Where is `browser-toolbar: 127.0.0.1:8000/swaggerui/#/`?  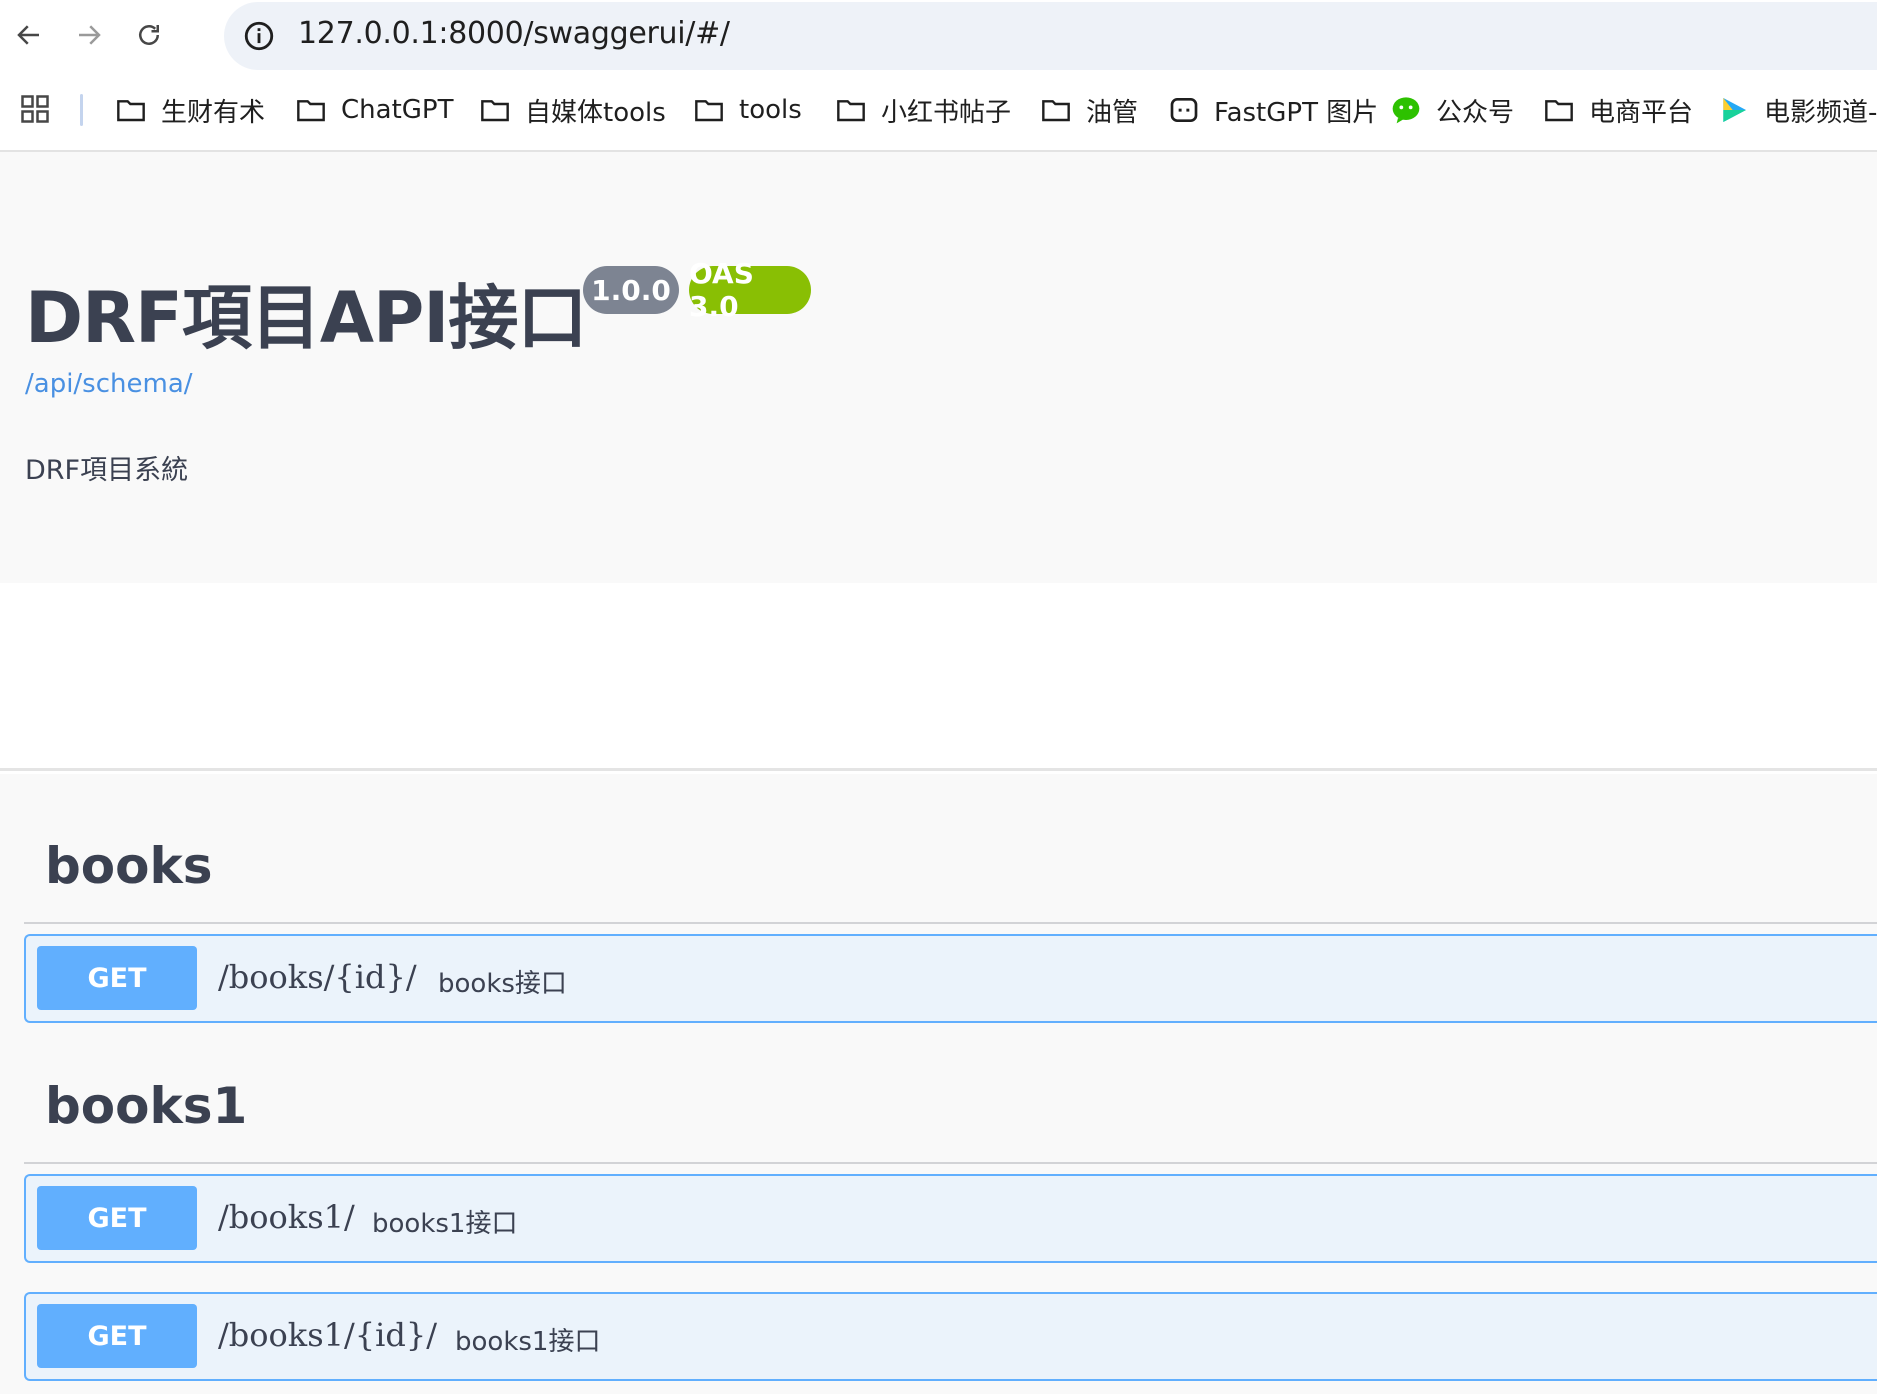 browser-toolbar: 127.0.0.1:8000/swaggerui/#/ is located at coordinates (938, 36).